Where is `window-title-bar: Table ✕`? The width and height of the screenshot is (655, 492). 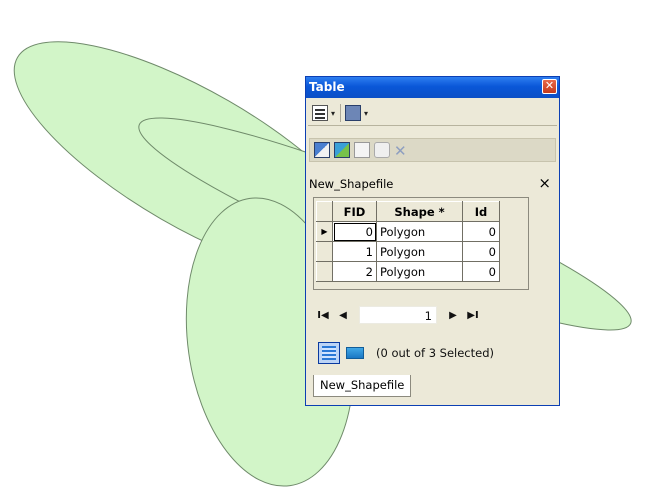
window-title-bar: Table ✕ is located at coordinates (432, 87).